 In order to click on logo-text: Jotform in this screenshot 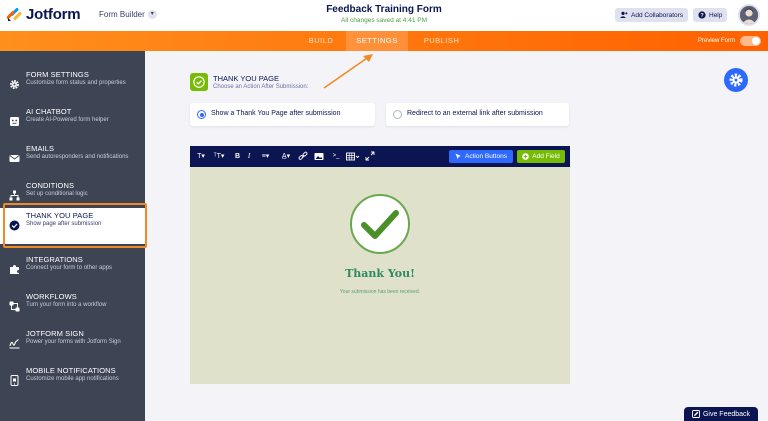, I will do `click(53, 14)`.